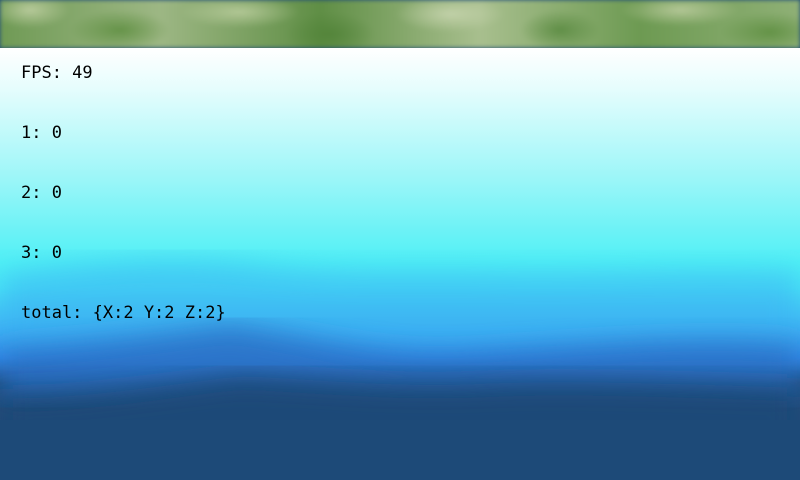 This screenshot has height=480, width=800. I want to click on total-readout: total: {X:2 Y:2 Z:2}, so click(123, 313).